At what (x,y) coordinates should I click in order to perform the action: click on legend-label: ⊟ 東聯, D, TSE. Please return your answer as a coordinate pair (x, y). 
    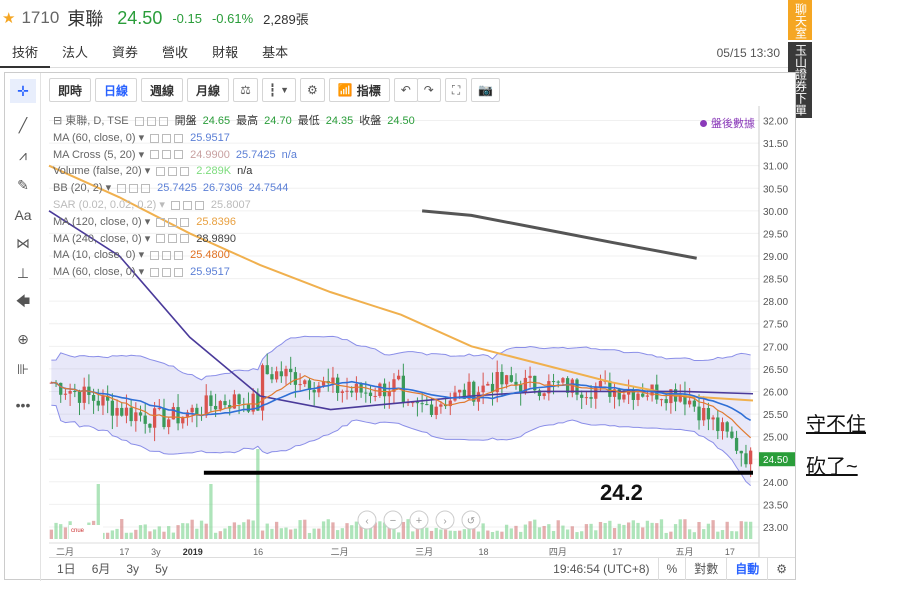
    Looking at the image, I should click on (91, 121).